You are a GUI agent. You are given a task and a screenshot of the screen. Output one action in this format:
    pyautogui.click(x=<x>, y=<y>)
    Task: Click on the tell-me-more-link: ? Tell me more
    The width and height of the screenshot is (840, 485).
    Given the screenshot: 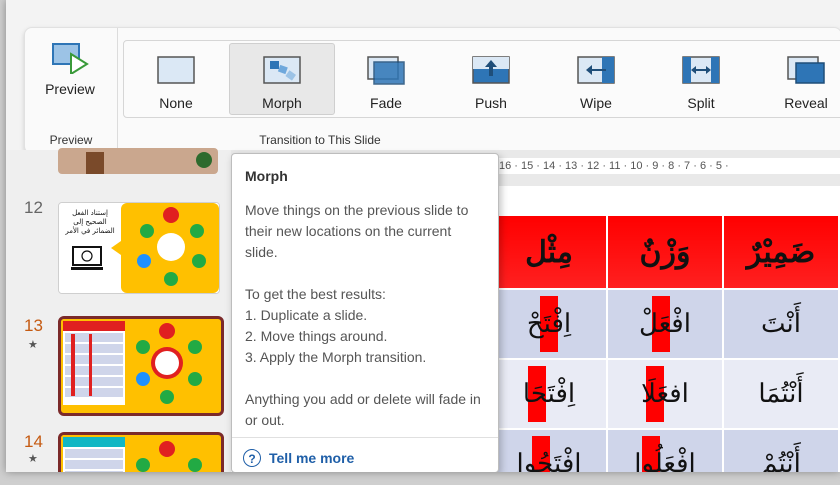 What is the action you would take?
    pyautogui.click(x=298, y=458)
    